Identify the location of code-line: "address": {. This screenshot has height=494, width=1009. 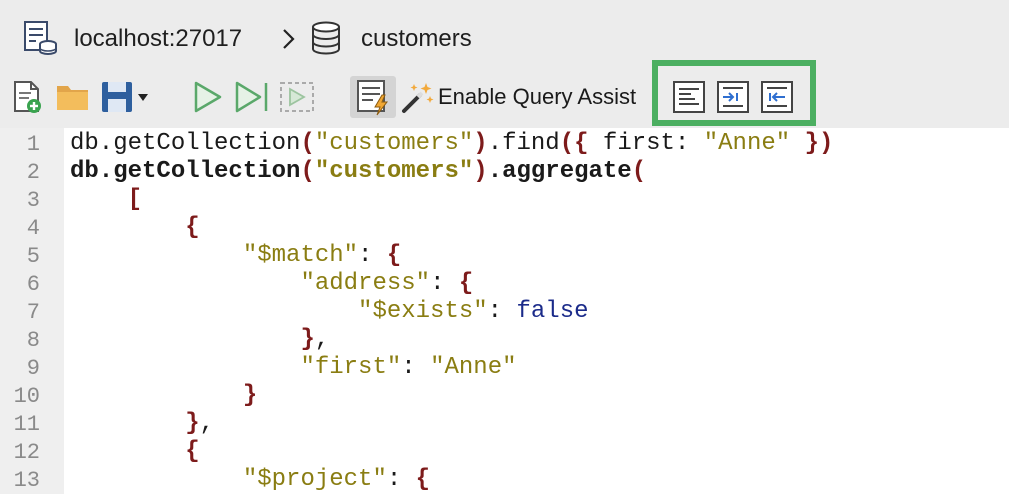
(271, 283).